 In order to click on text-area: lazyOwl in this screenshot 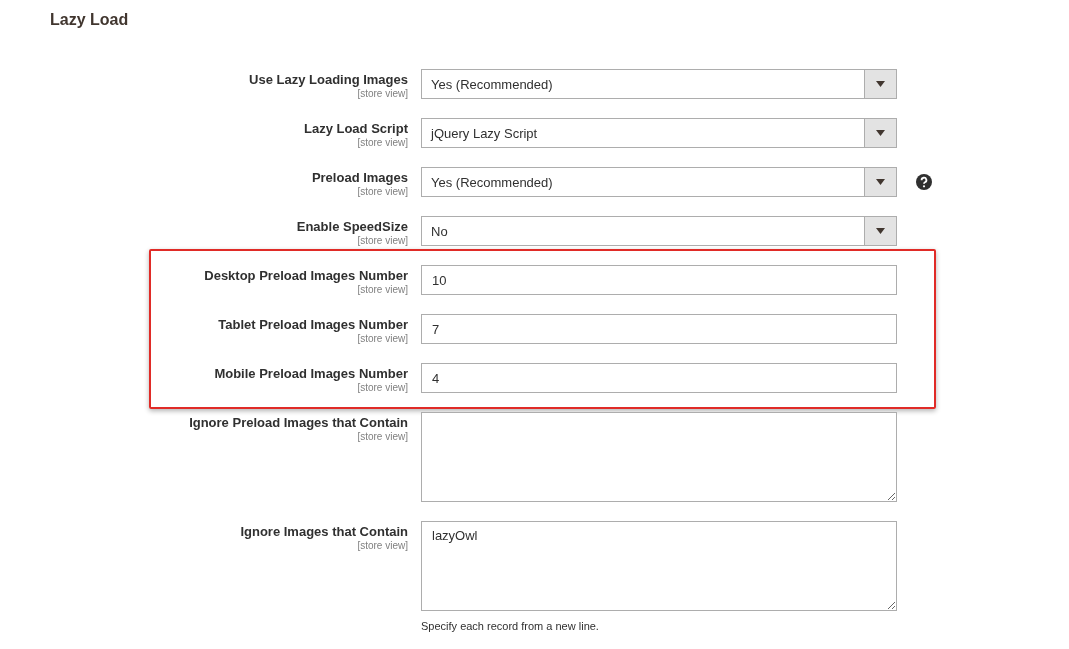, I will do `click(659, 566)`.